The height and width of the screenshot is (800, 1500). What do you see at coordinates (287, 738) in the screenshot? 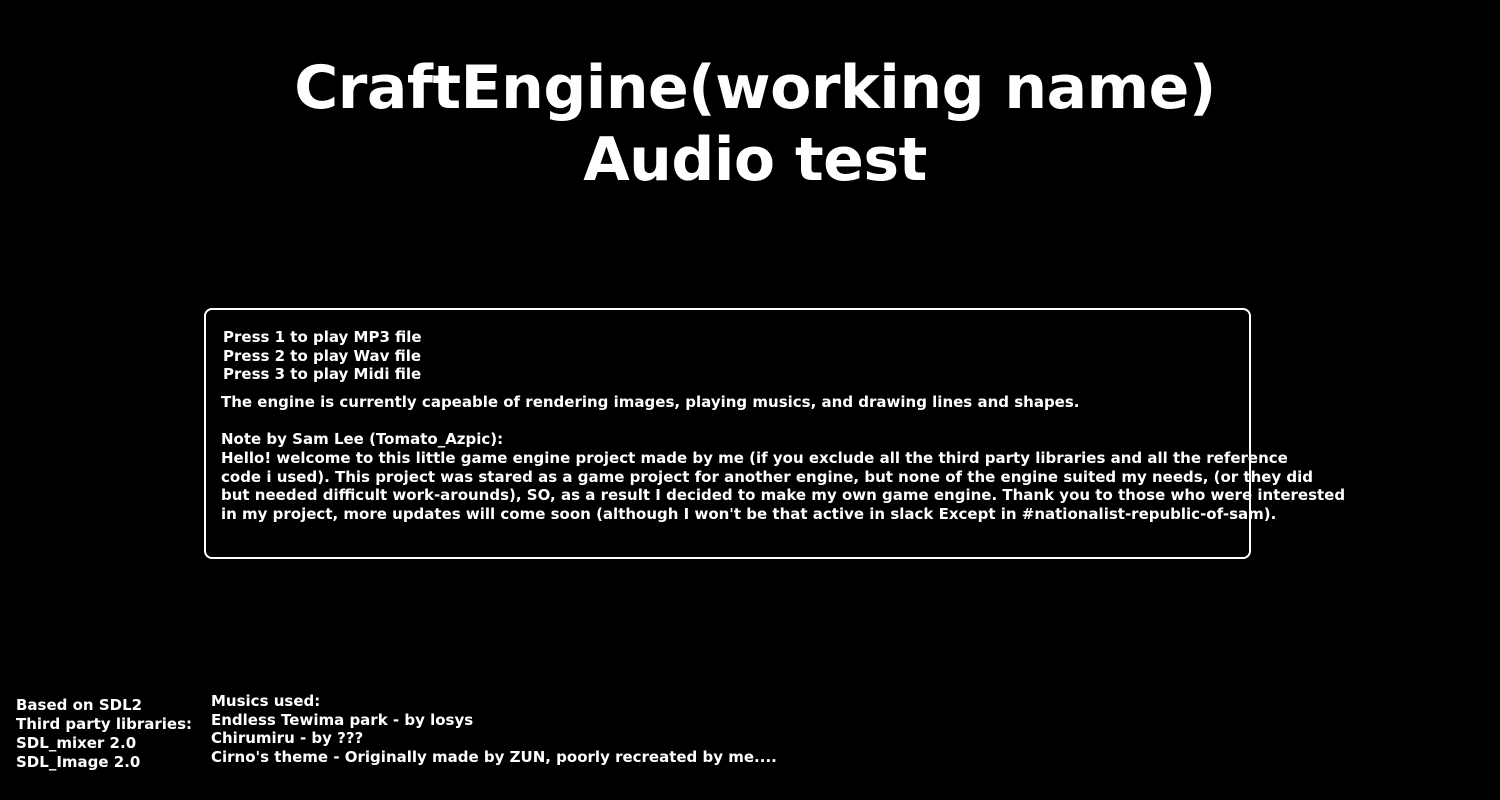
I see `music-credit-line: Chirumiru - by ???` at bounding box center [287, 738].